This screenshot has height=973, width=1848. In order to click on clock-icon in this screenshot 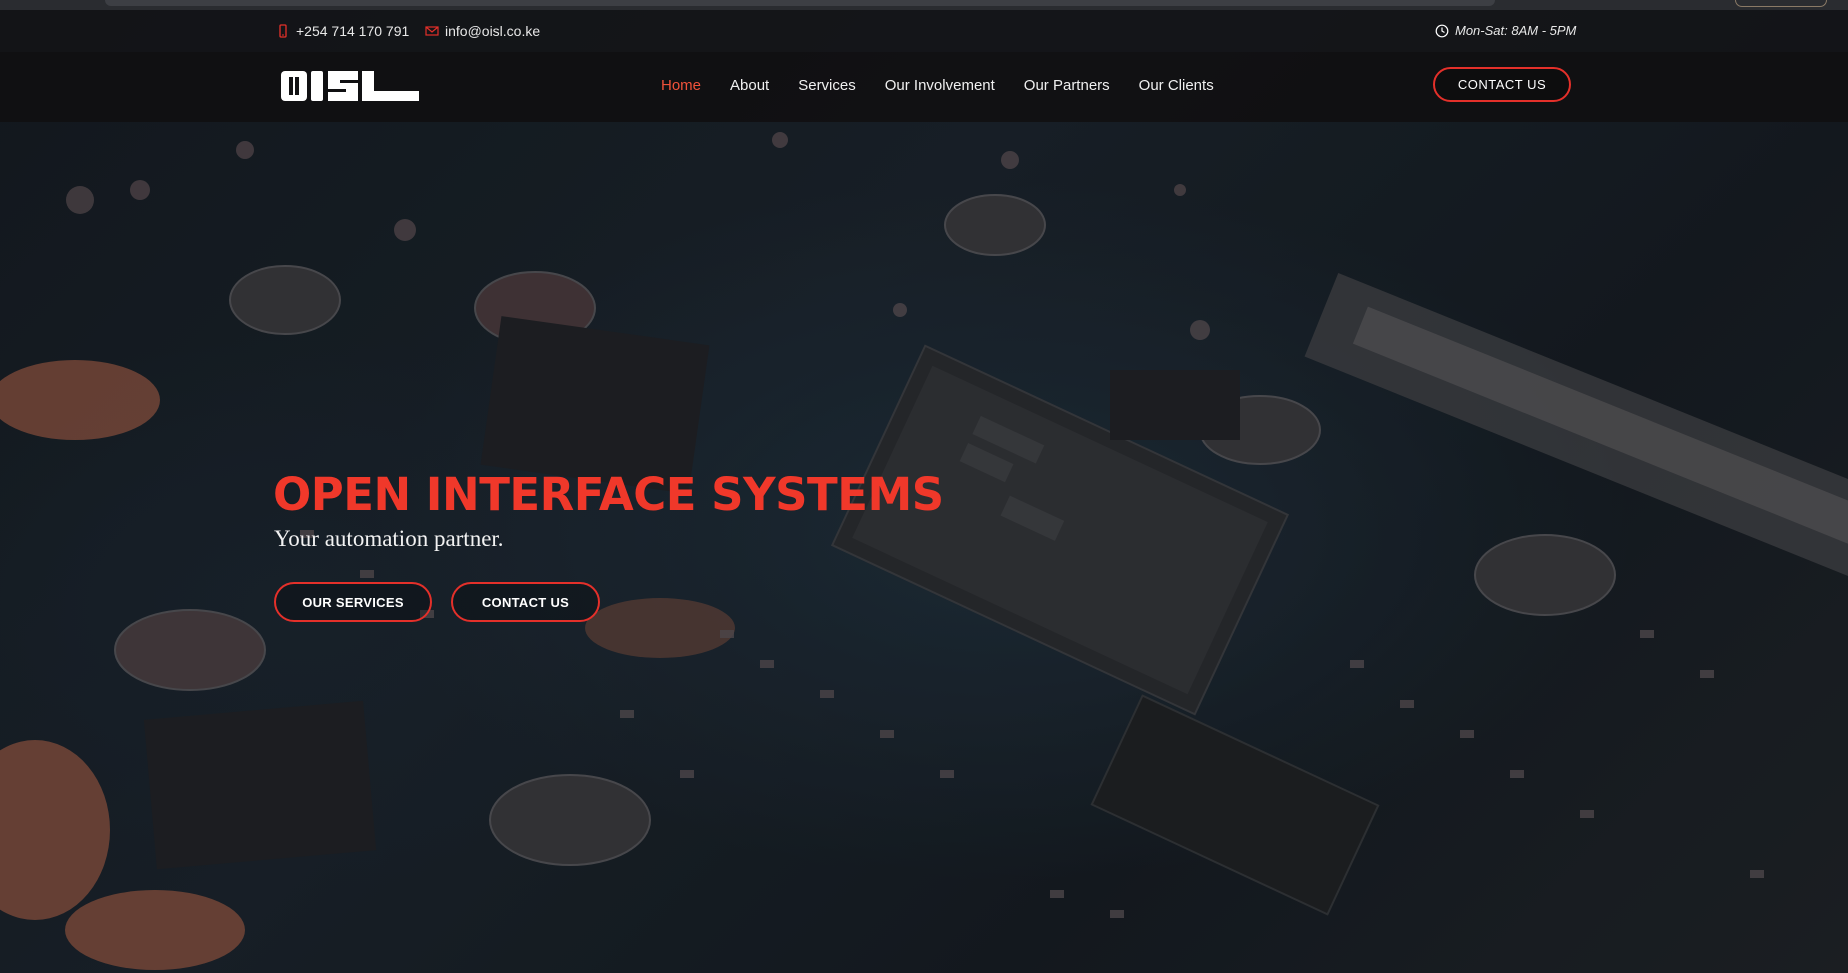, I will do `click(1442, 30)`.